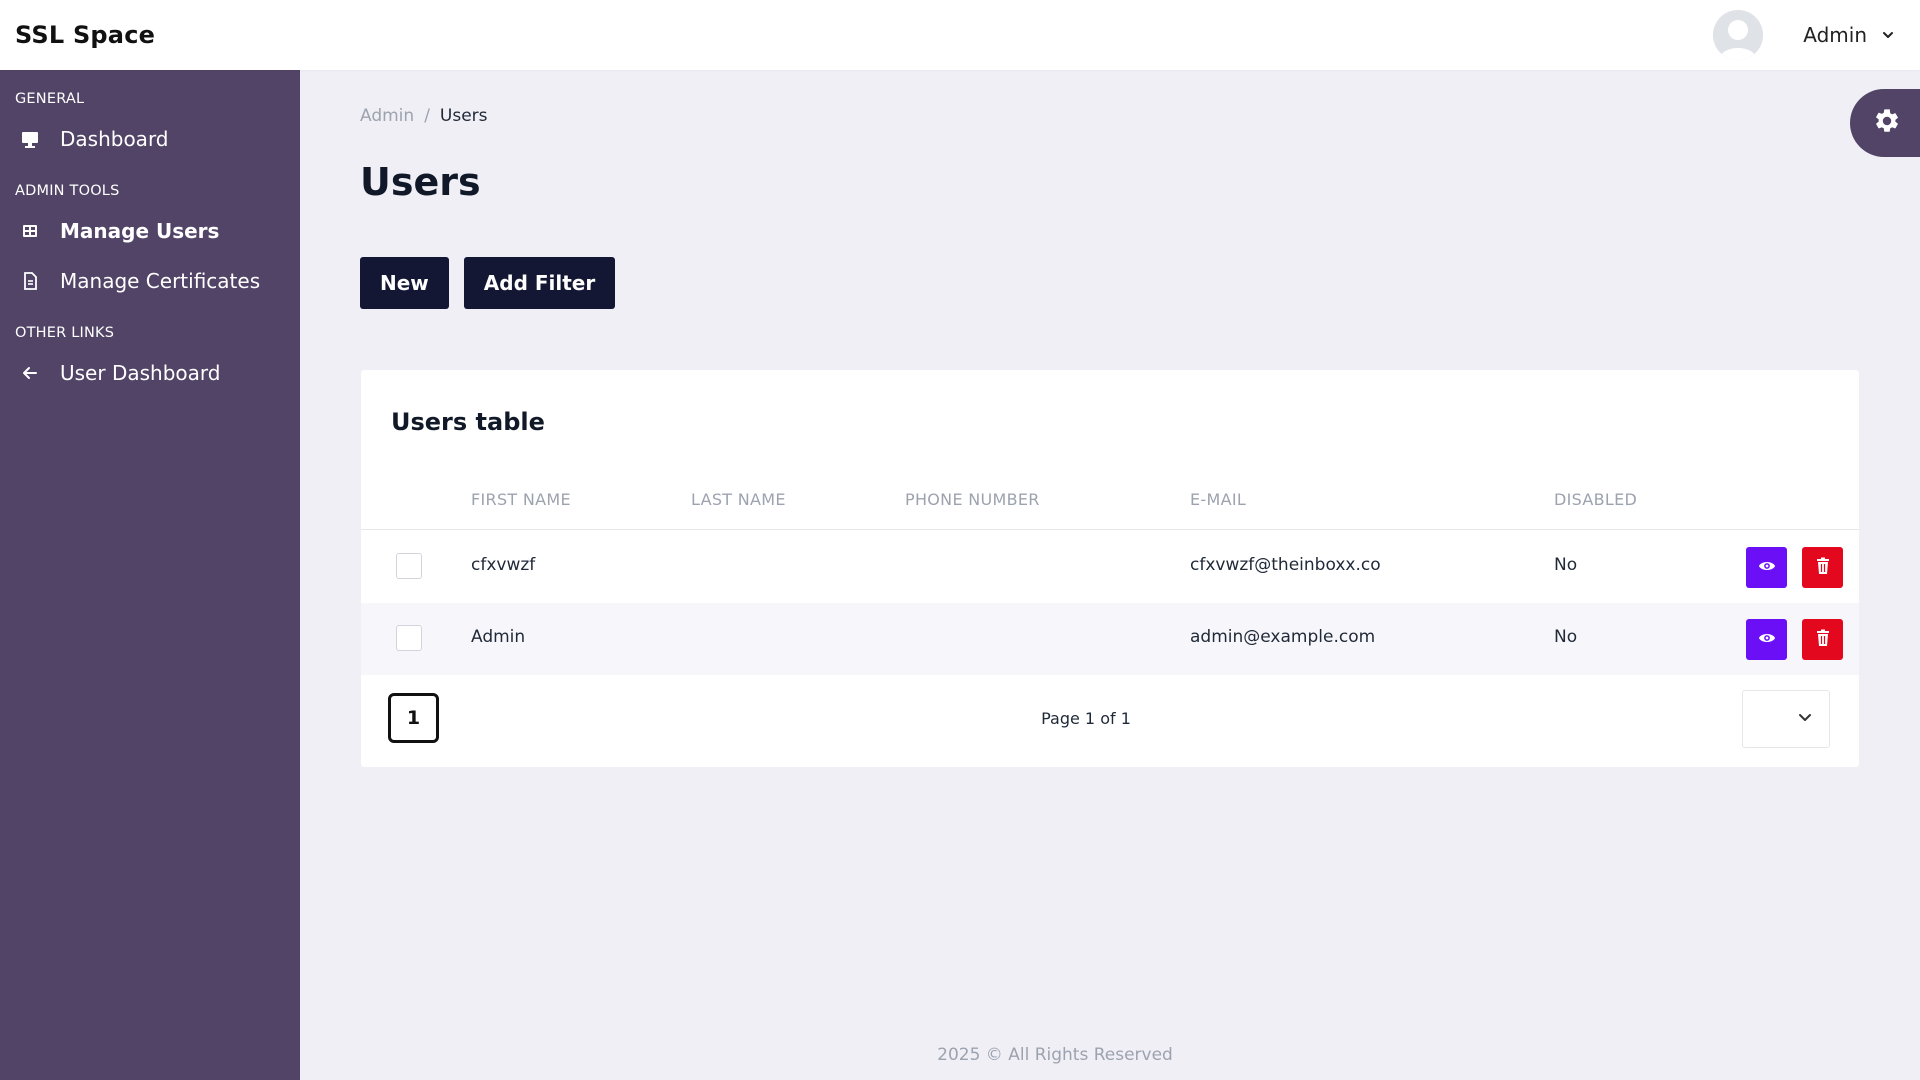  Describe the element at coordinates (1283, 637) in the screenshot. I see `cell-email: admin@example.com` at that location.